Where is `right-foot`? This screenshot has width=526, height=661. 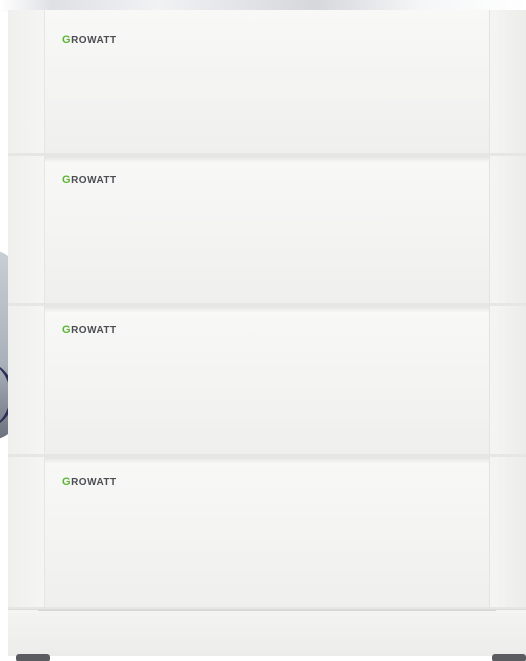 right-foot is located at coordinates (509, 657).